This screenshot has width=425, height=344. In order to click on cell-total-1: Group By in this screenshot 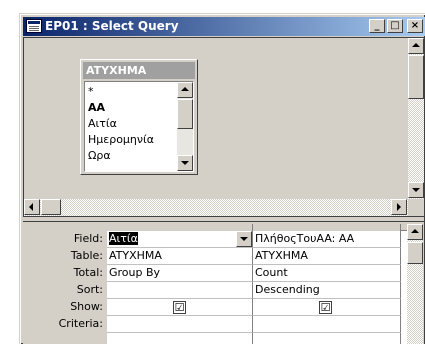, I will do `click(180, 273)`.